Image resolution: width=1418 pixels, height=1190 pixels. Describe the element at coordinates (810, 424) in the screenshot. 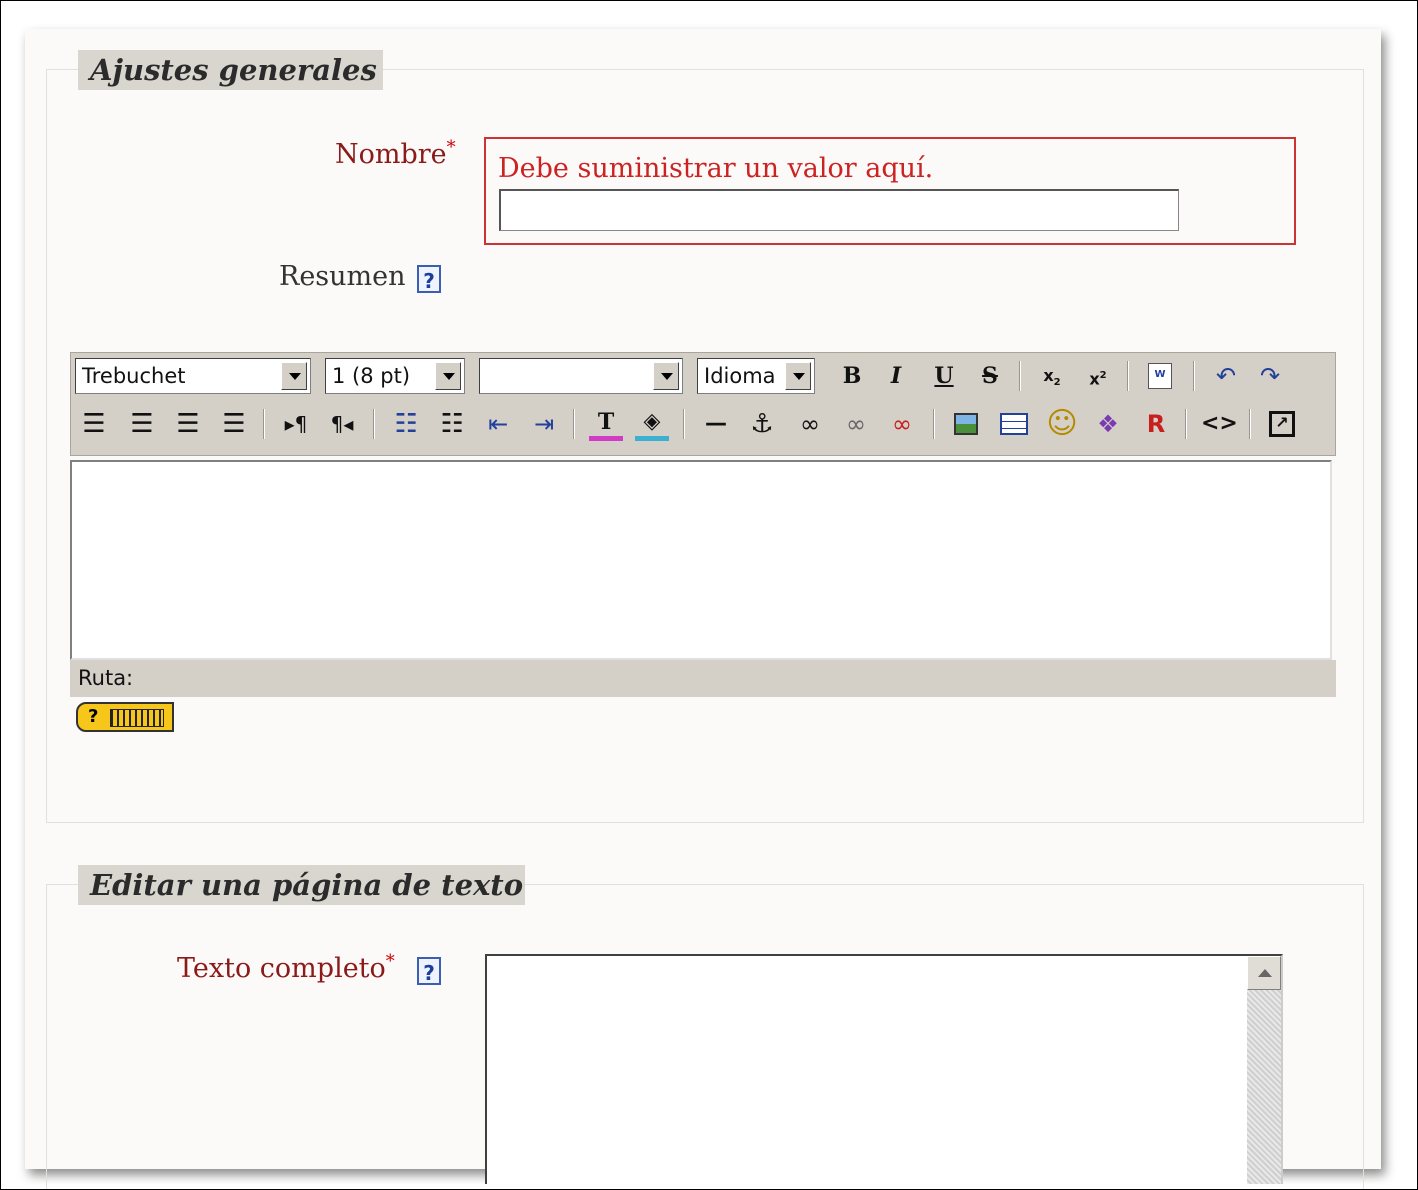

I see `link-icon: ∞` at that location.